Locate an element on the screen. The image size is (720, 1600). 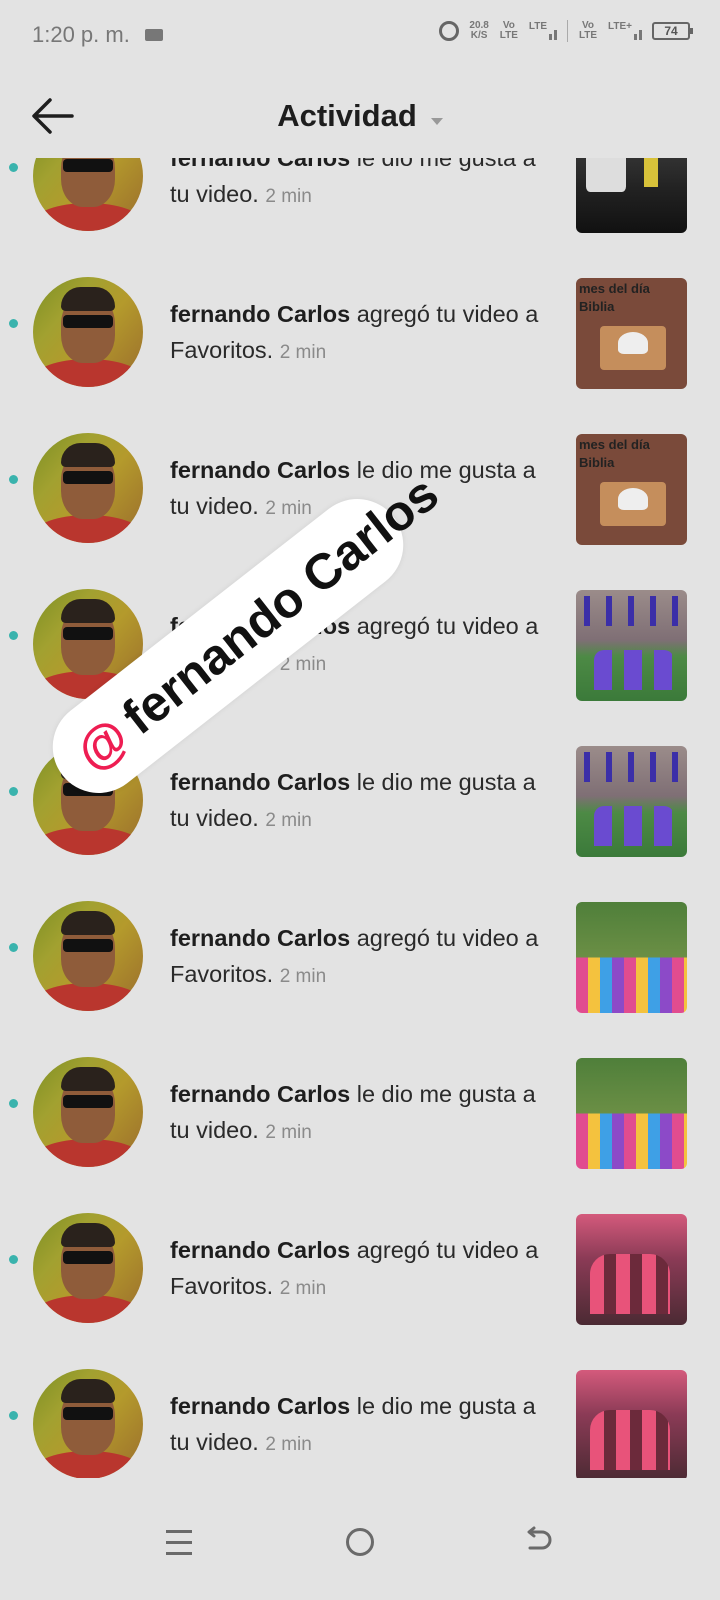
sim1-volte-label: Vo LTE is located at coordinates (508, 30).